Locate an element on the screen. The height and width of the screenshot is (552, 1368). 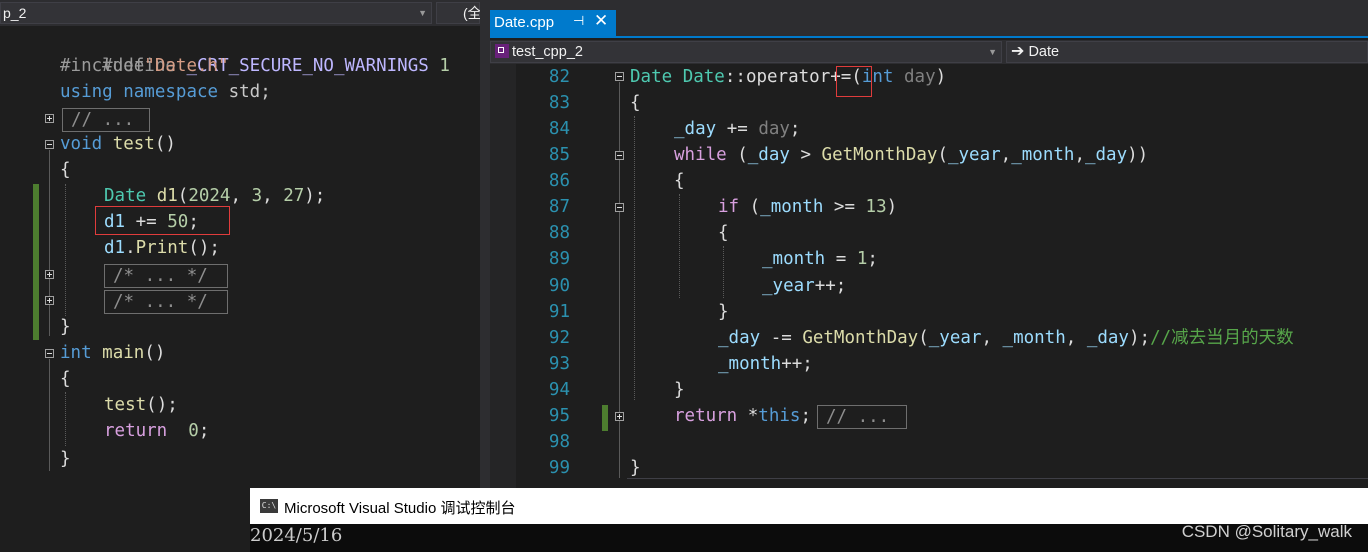
code-line-89: _month = 1; is located at coordinates (820, 259).